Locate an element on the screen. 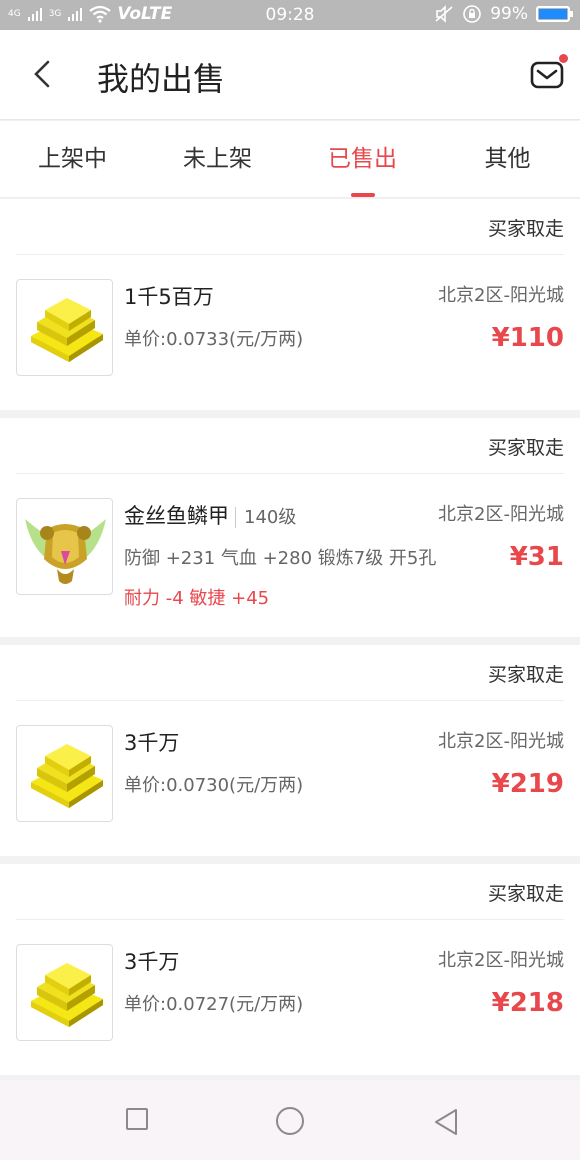 The width and height of the screenshot is (580, 1160). status-right: 99% is located at coordinates (503, 14).